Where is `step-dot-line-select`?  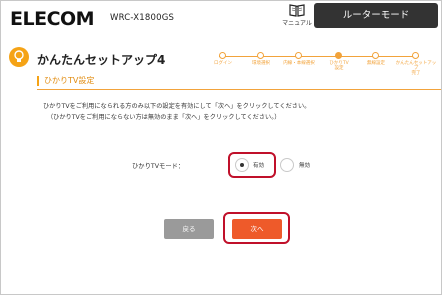 step-dot-line-select is located at coordinates (298, 55).